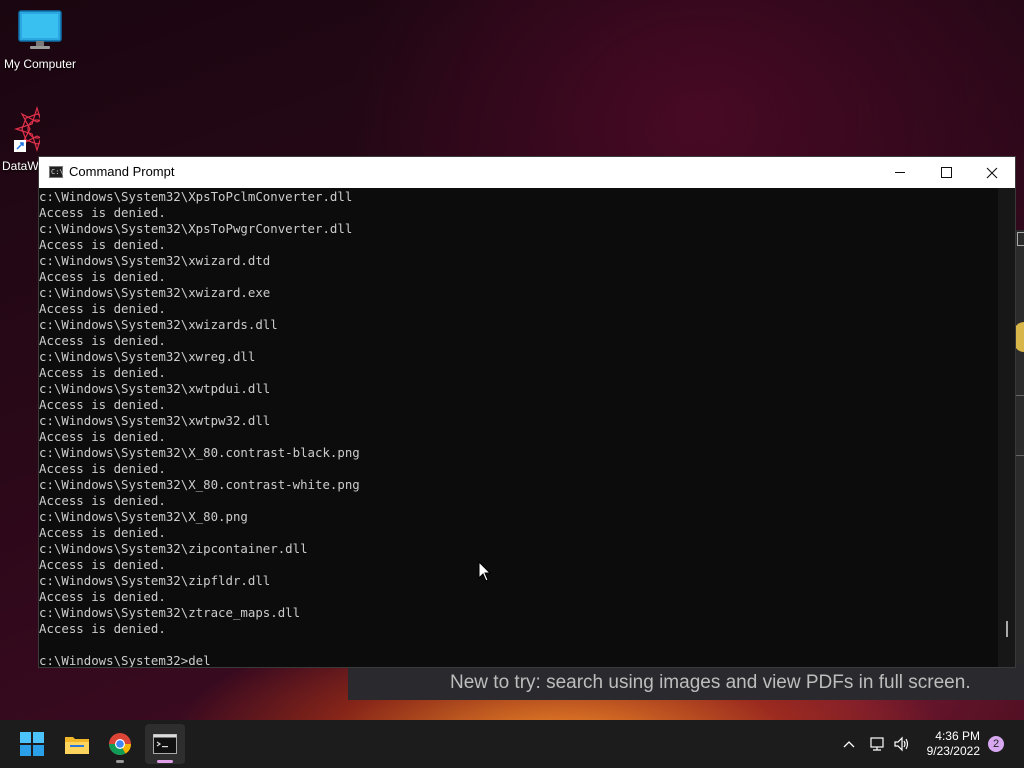 This screenshot has width=1024, height=768. I want to click on close-button, so click(992, 172).